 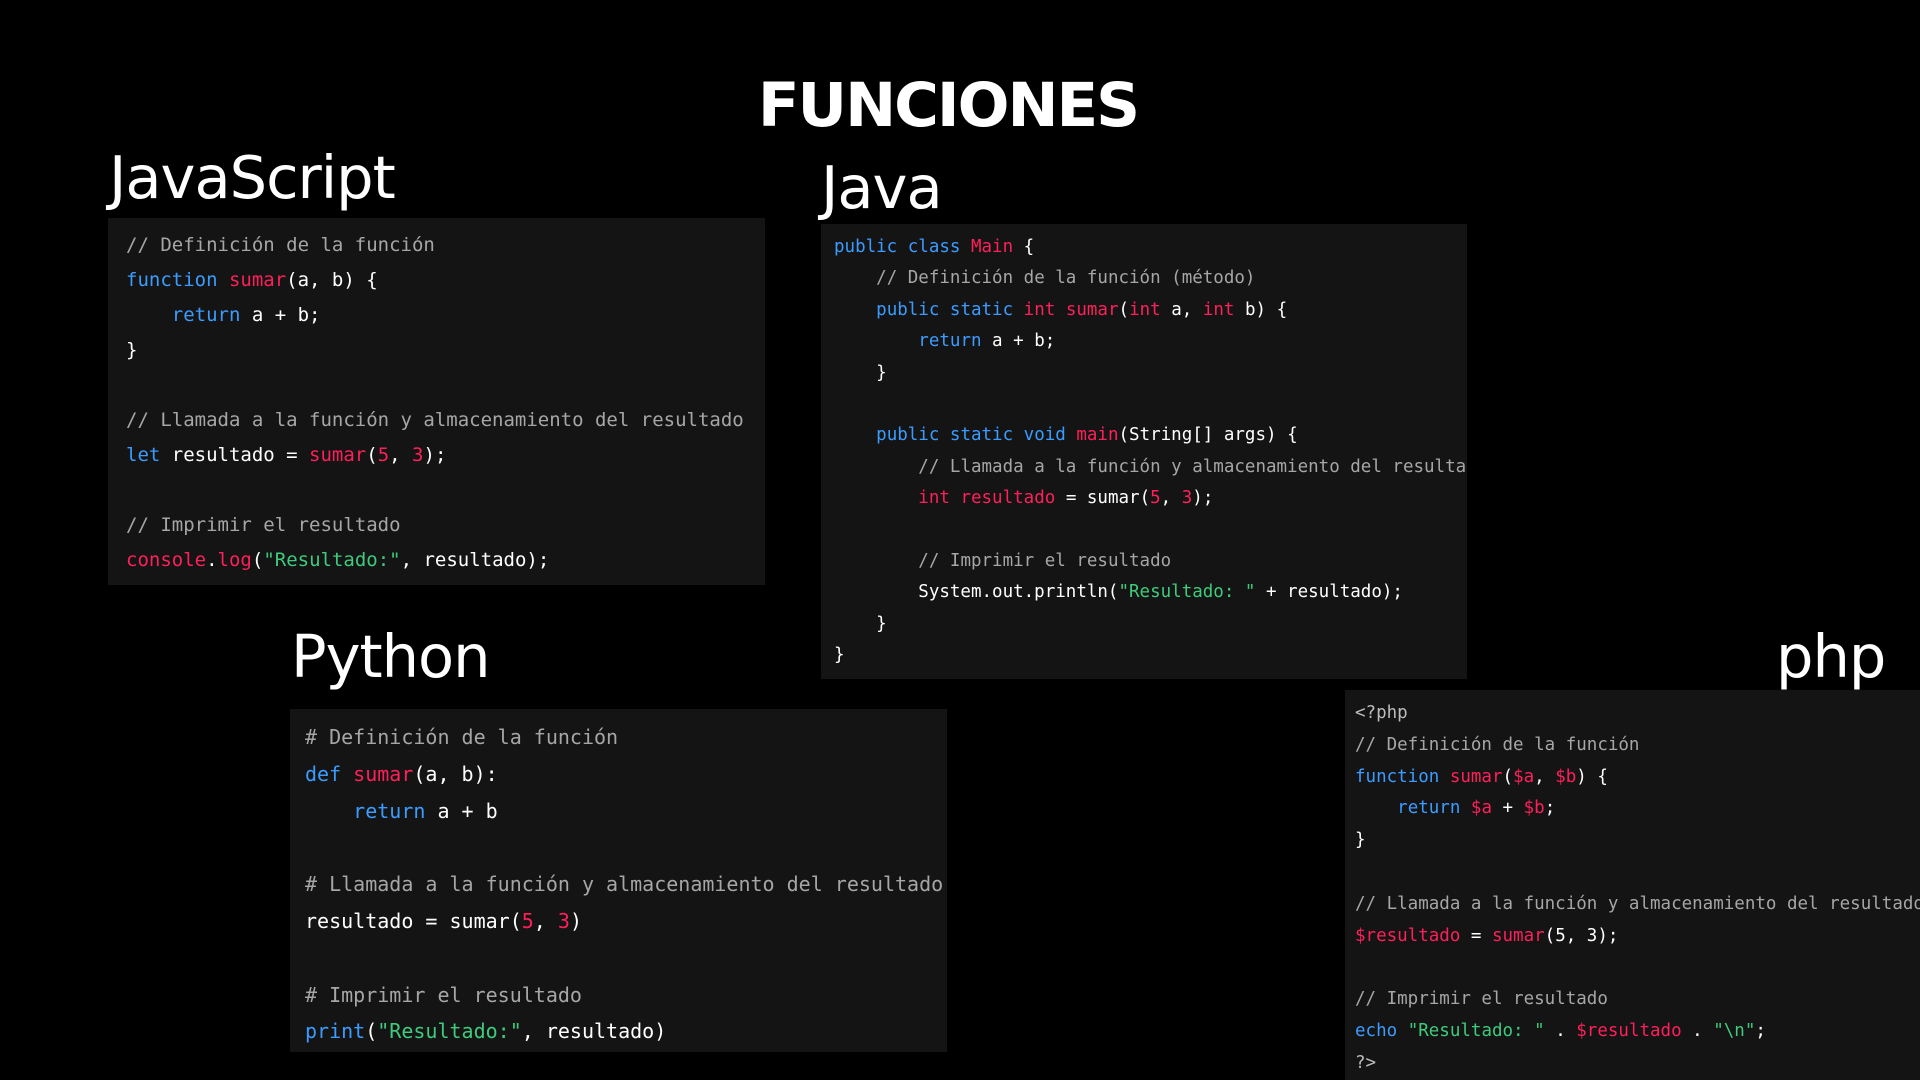 I want to click on code-line: resultado = sumar(5, 3), so click(x=626, y=921).